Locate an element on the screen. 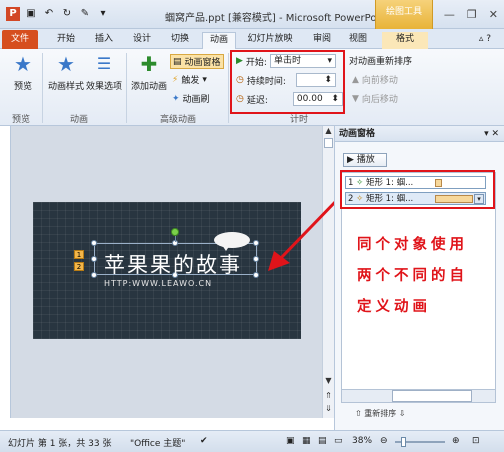 The width and height of the screenshot is (504, 452). drawing-tools-context-label: 绘图工具 is located at coordinates (404, 14).